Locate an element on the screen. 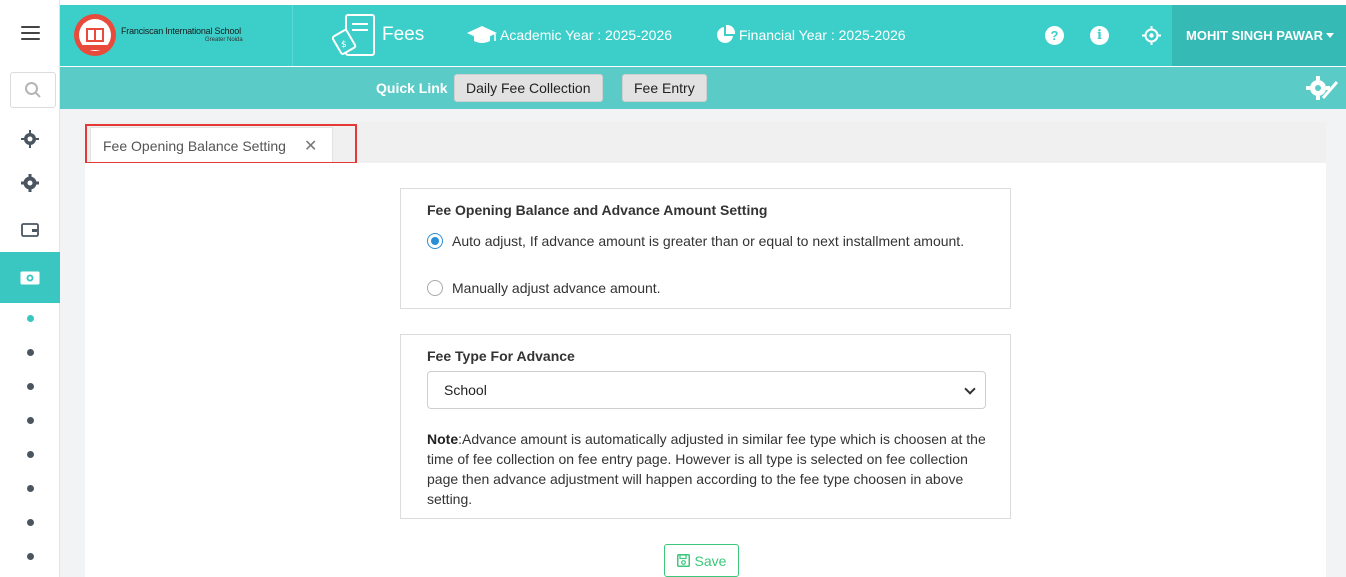 Image resolution: width=1346 pixels, height=577 pixels. hamburger-menu-icon is located at coordinates (30, 33).